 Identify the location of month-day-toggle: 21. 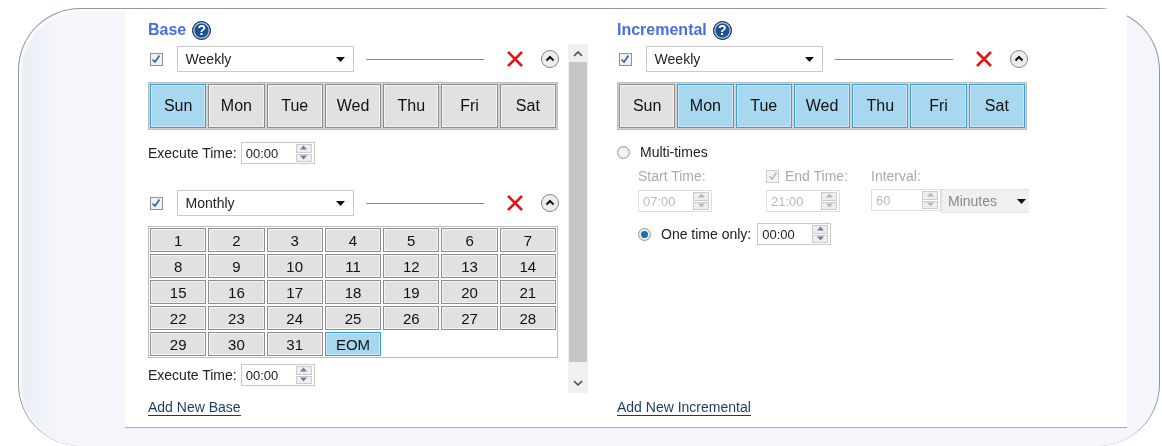
(527, 292).